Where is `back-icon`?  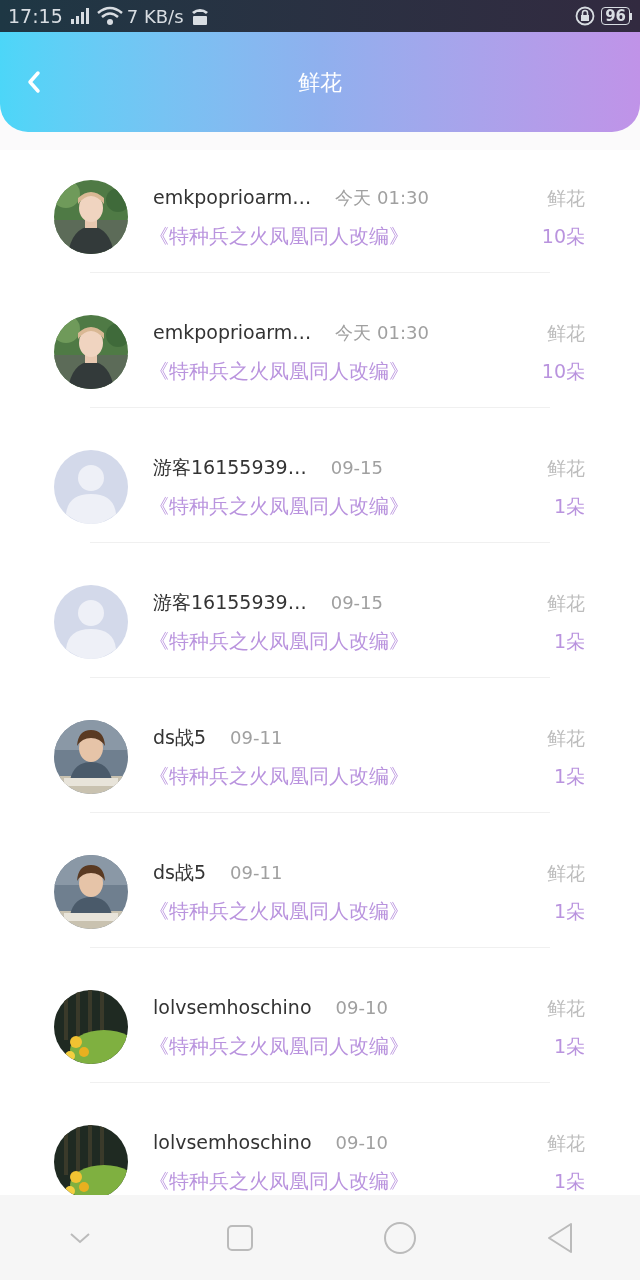 back-icon is located at coordinates (34, 82).